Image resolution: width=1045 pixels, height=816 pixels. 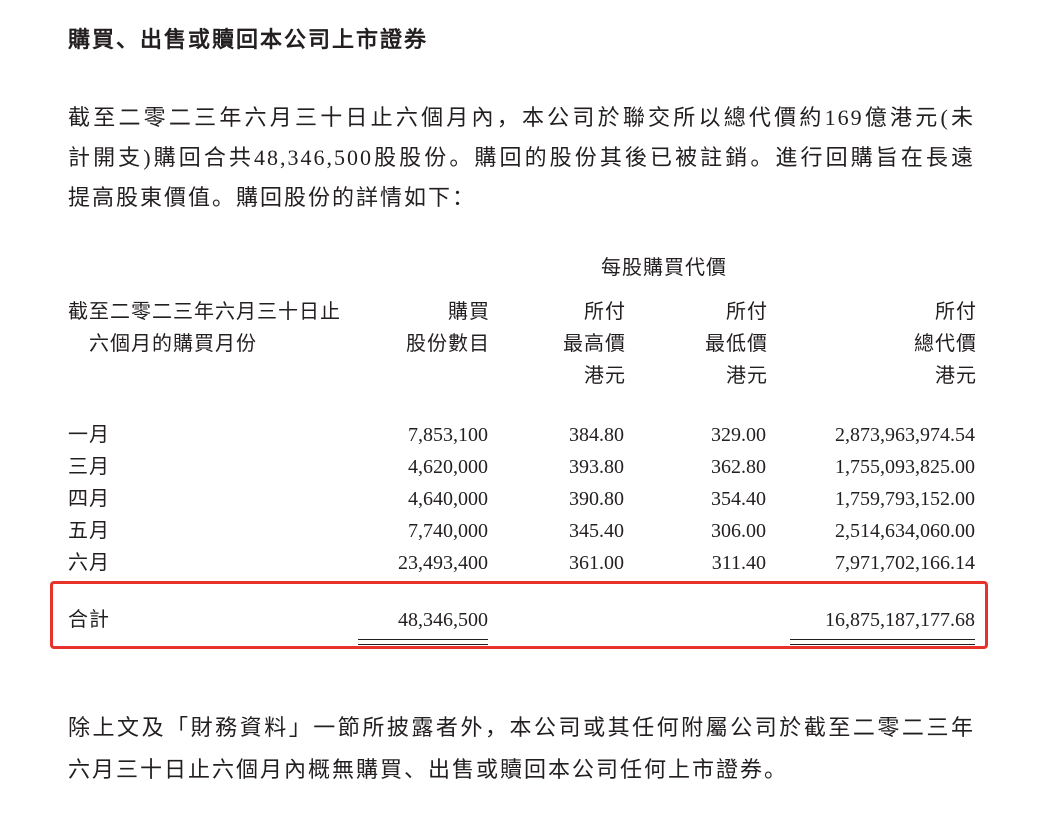 I want to click on highest-price-cell: 345.40, so click(x=596, y=531).